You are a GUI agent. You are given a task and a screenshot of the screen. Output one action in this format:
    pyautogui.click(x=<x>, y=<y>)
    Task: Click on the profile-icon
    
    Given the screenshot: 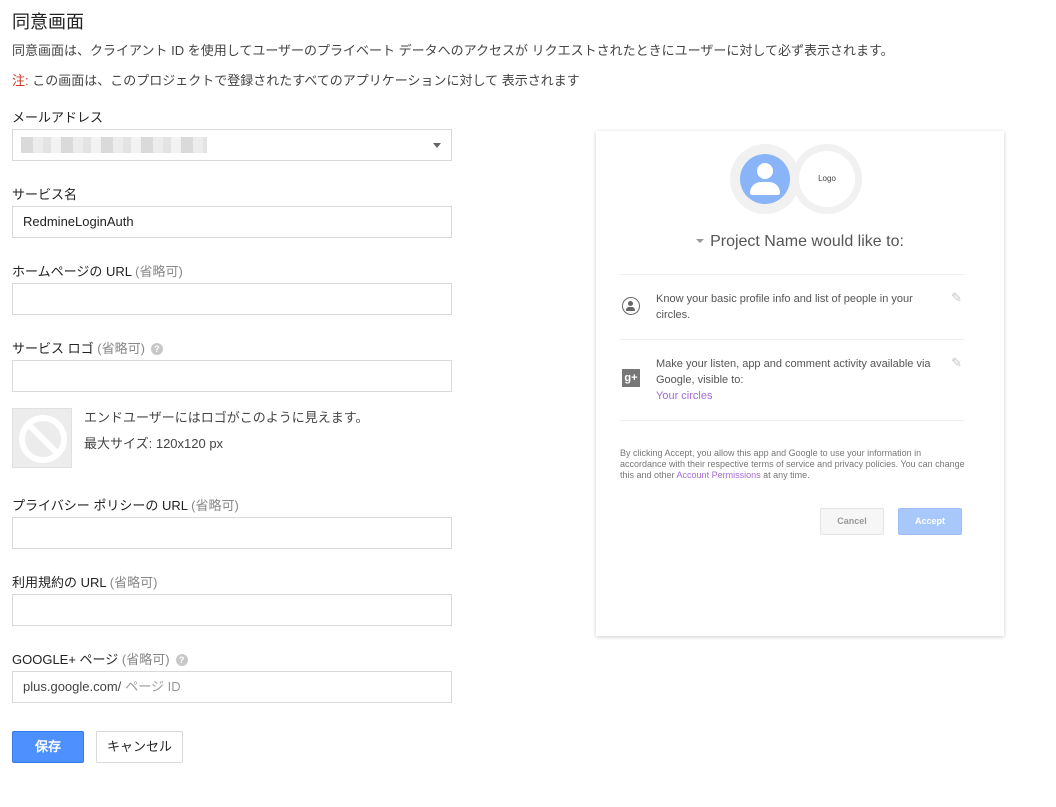 What is the action you would take?
    pyautogui.click(x=631, y=306)
    